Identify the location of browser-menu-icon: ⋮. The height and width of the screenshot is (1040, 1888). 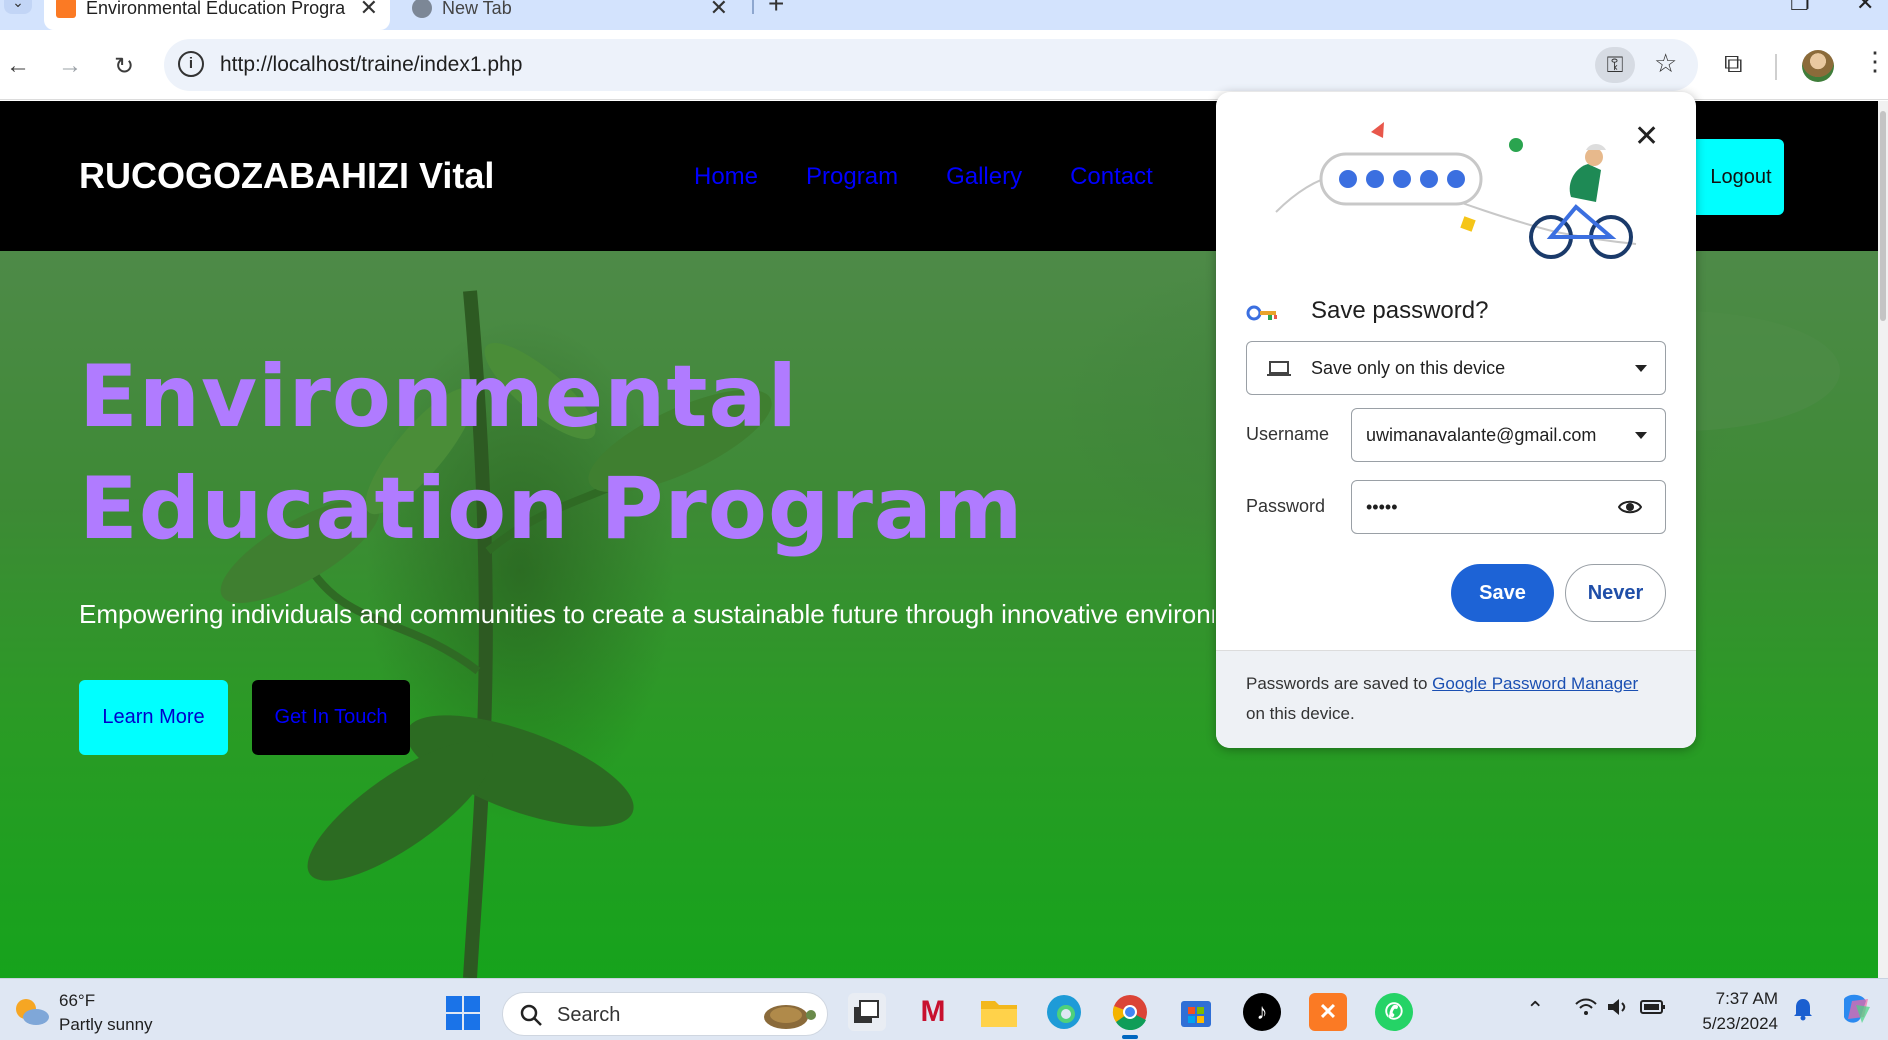
(1875, 61).